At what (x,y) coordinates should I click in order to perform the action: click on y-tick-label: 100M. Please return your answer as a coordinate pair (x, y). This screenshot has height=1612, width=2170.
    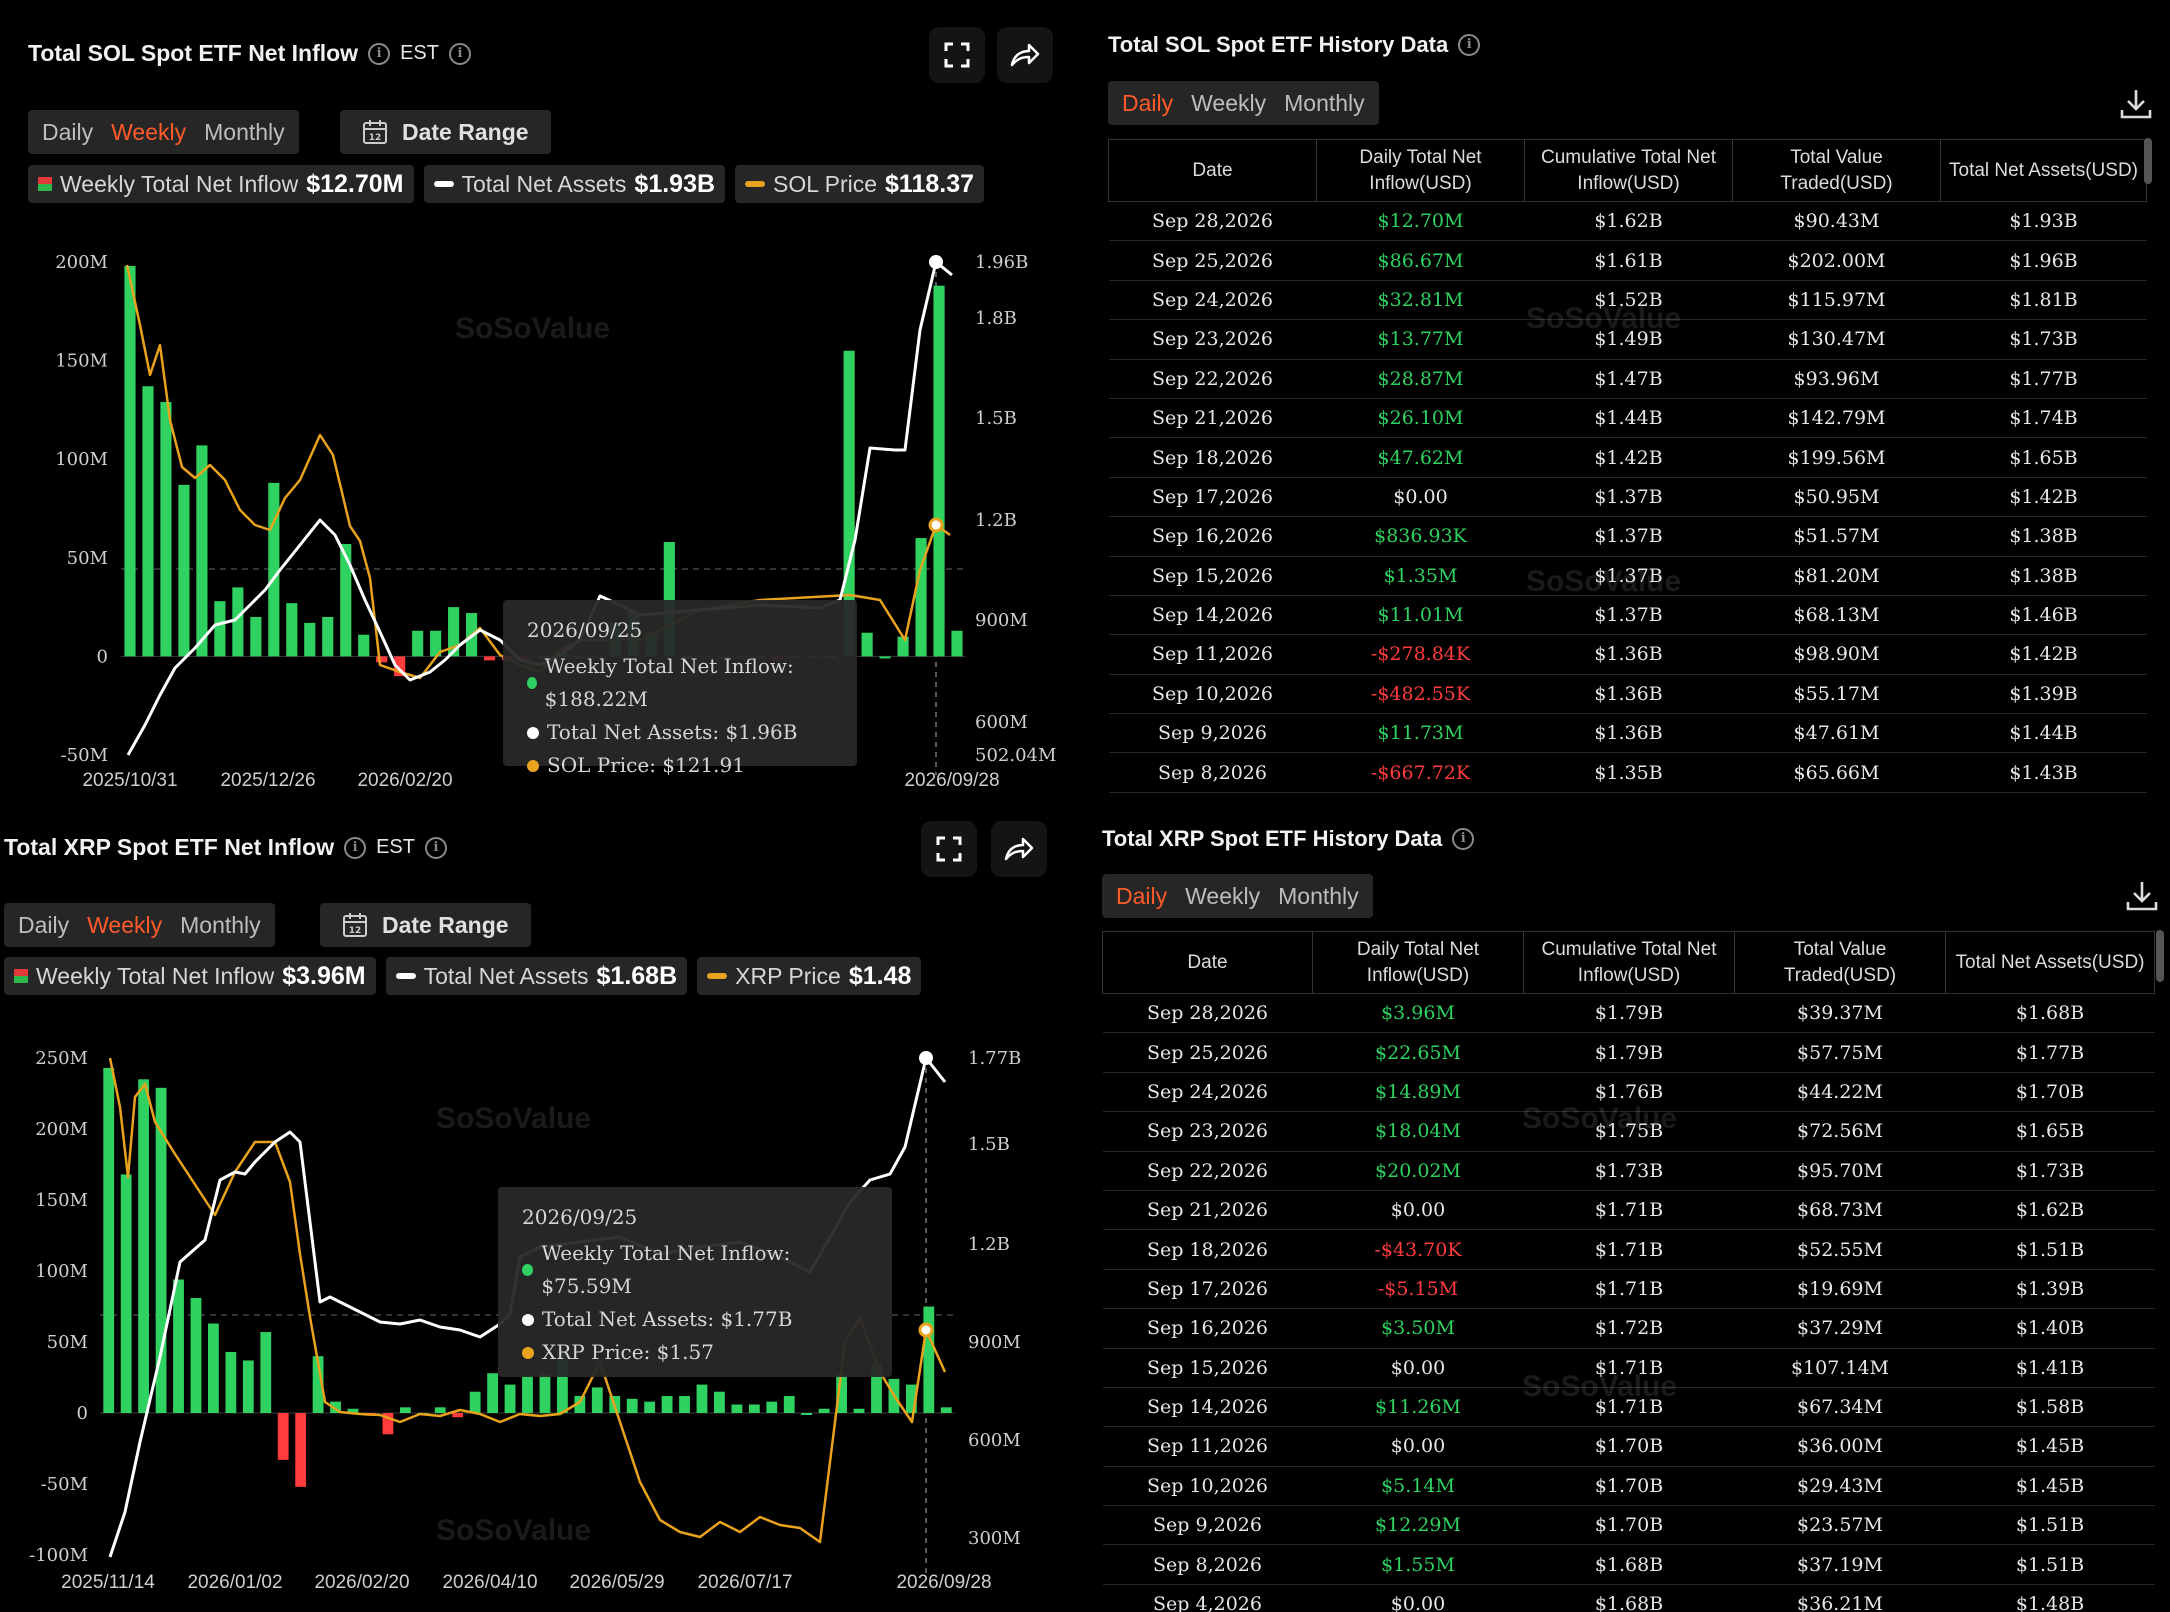
    Looking at the image, I should click on (61, 1271).